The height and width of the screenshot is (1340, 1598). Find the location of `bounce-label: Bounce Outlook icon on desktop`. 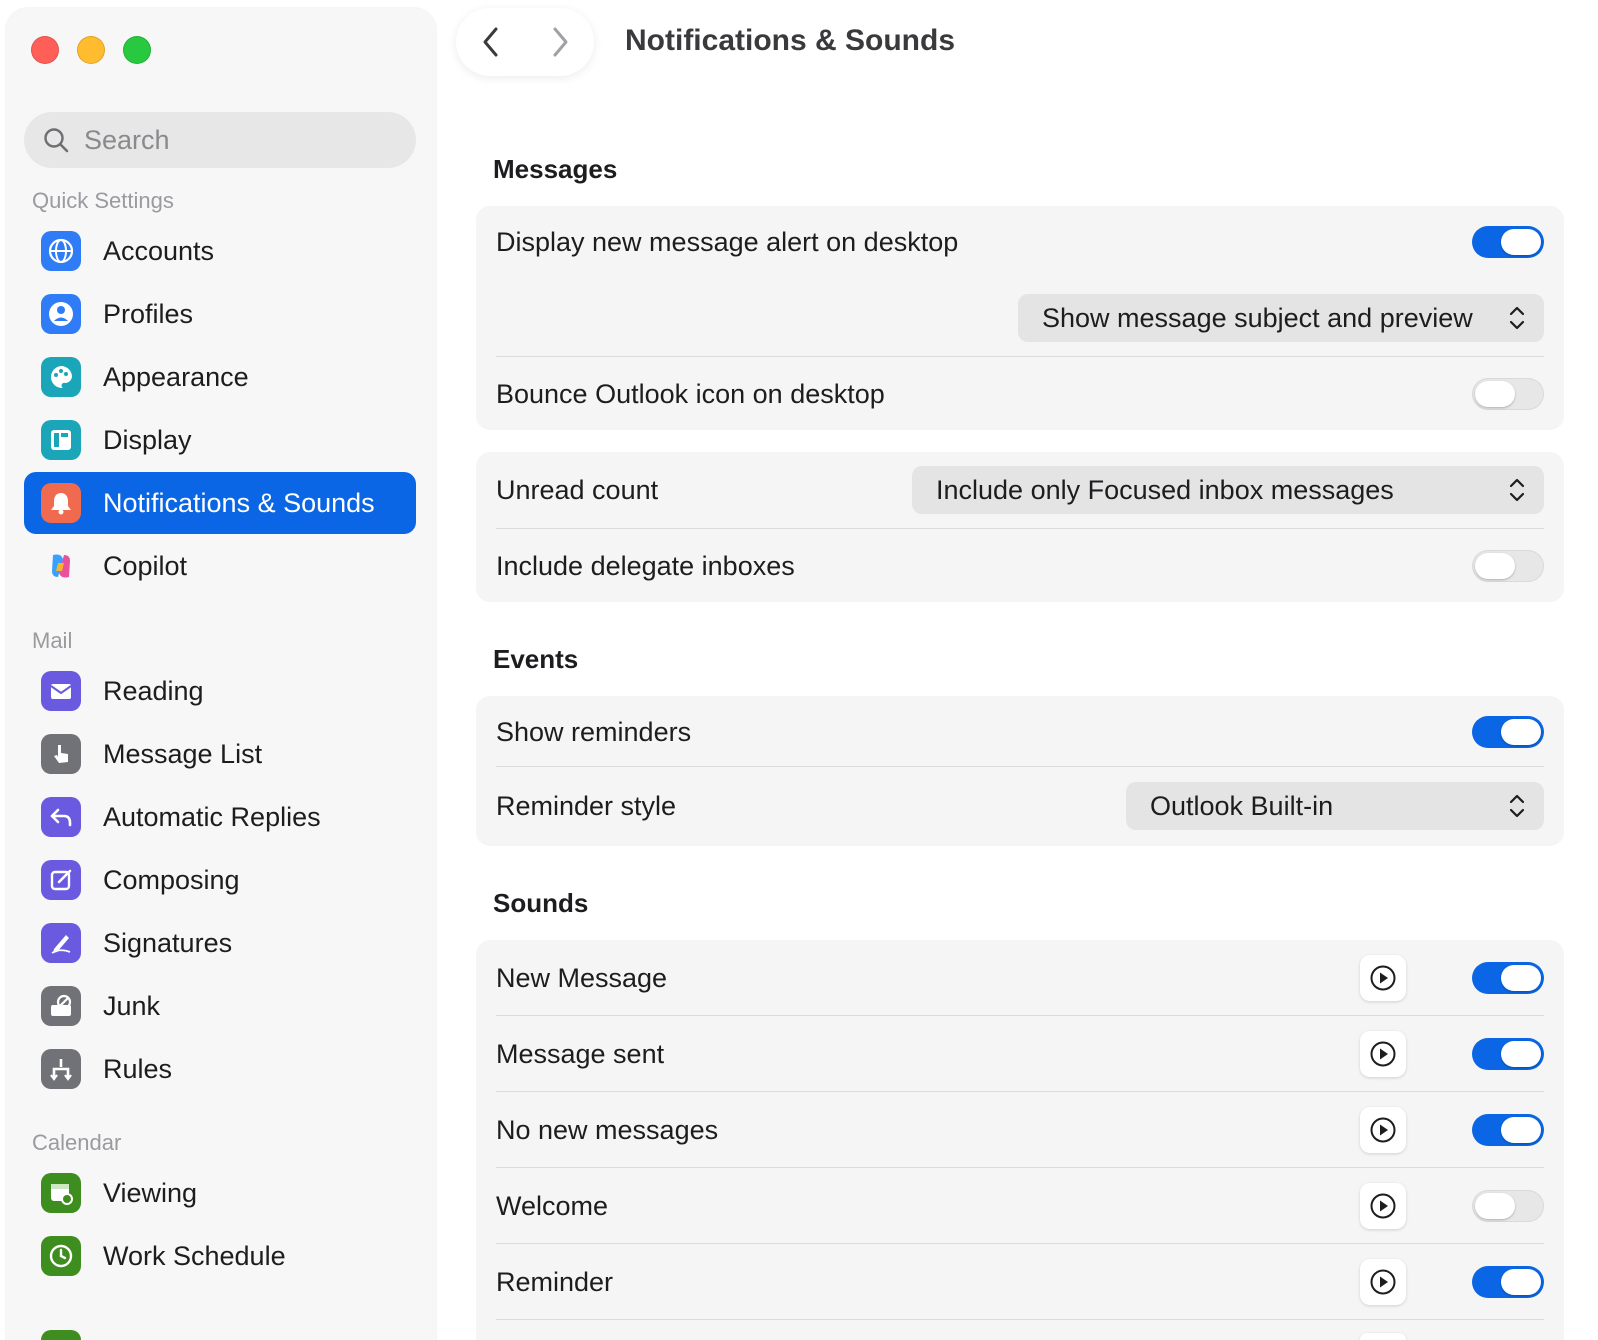

bounce-label: Bounce Outlook icon on desktop is located at coordinates (690, 393).